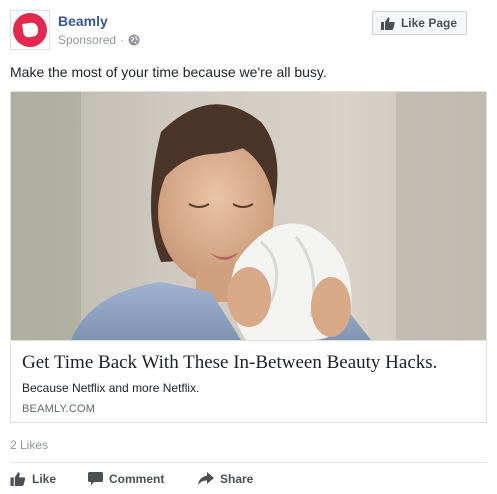 The image size is (497, 494). I want to click on post-actions: Like Comment Share, so click(248, 479).